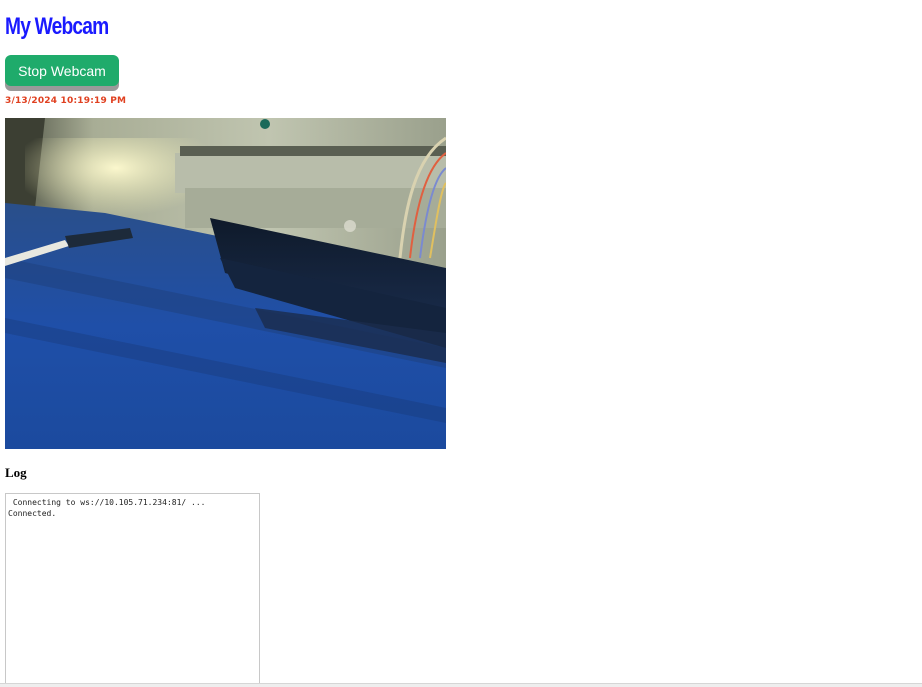 The image size is (922, 687). Describe the element at coordinates (66, 101) in the screenshot. I see `timestamp-label: 3/13/2024 10:19:19 PM` at that location.